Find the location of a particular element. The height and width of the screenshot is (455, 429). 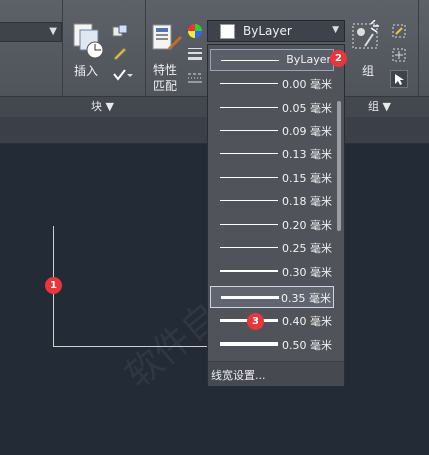

lineweight-option-0.30: 0.30 毫米 is located at coordinates (272, 272).